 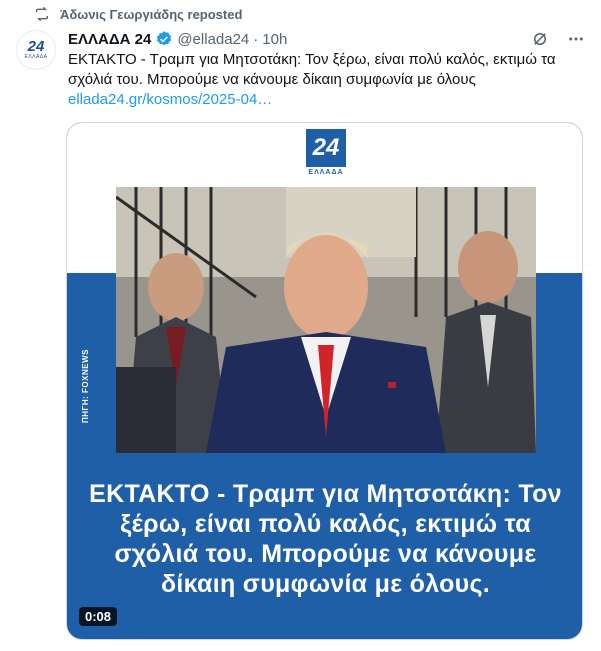 I want to click on source-label: ΠΗΓΗ: FOXNEWS, so click(x=85, y=386).